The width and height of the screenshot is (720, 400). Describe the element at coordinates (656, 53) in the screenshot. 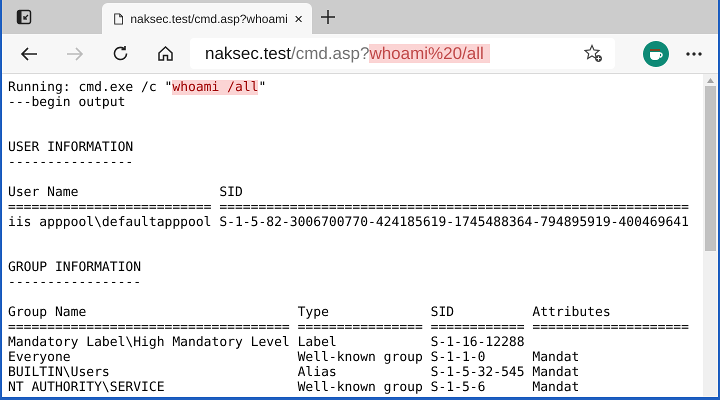

I see `profile-avatar-icon` at that location.